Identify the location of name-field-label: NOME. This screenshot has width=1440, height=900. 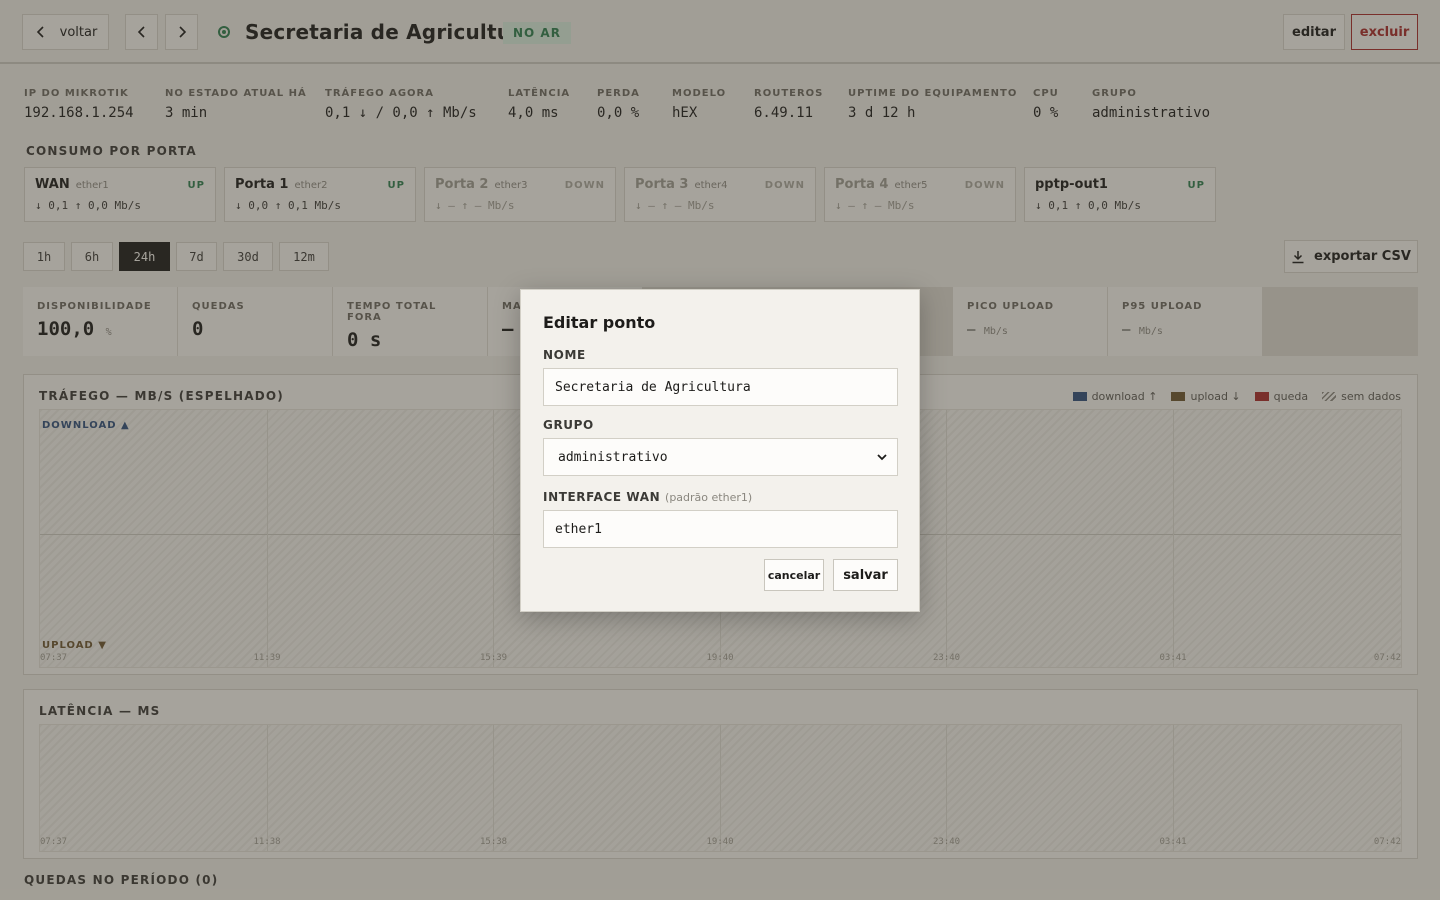
(564, 355).